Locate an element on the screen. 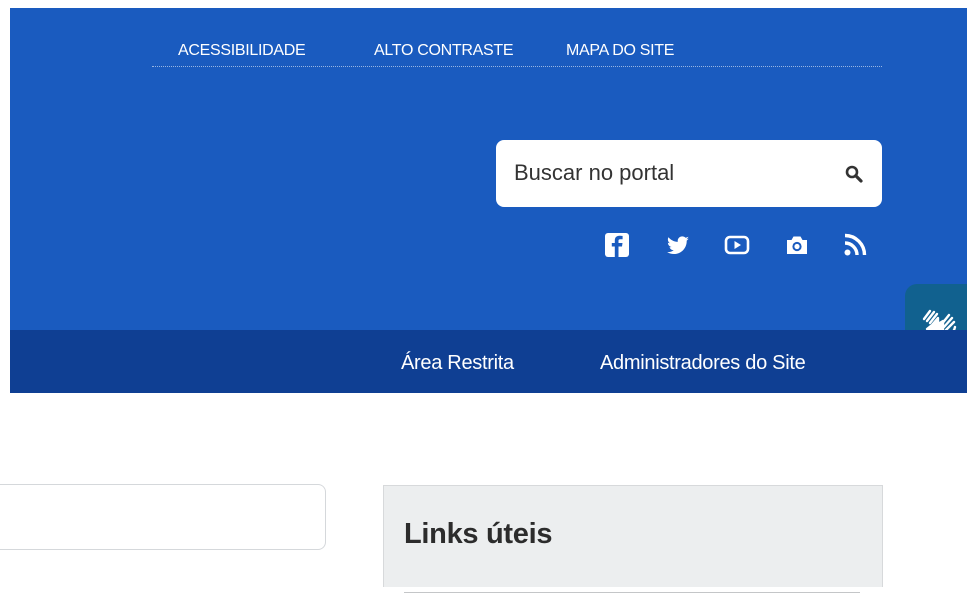 This screenshot has height=593, width=967. nav-link-acessibilidade: ACESSIBILIDADE is located at coordinates (242, 51).